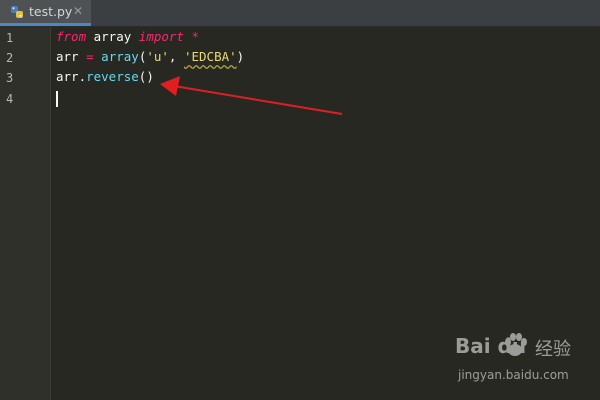  Describe the element at coordinates (240, 56) in the screenshot. I see `code-token: )` at that location.